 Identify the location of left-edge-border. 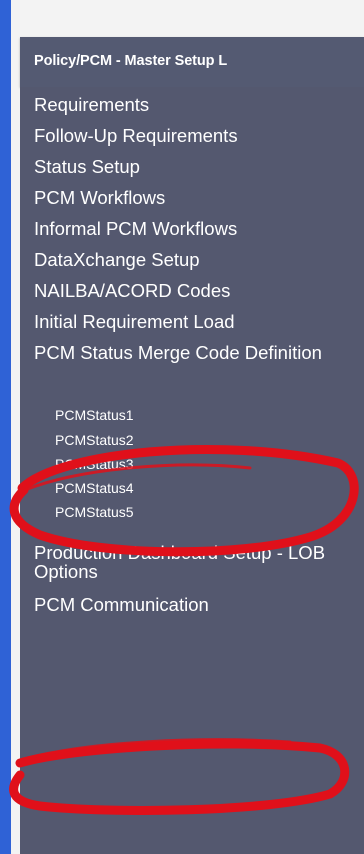
(5, 427).